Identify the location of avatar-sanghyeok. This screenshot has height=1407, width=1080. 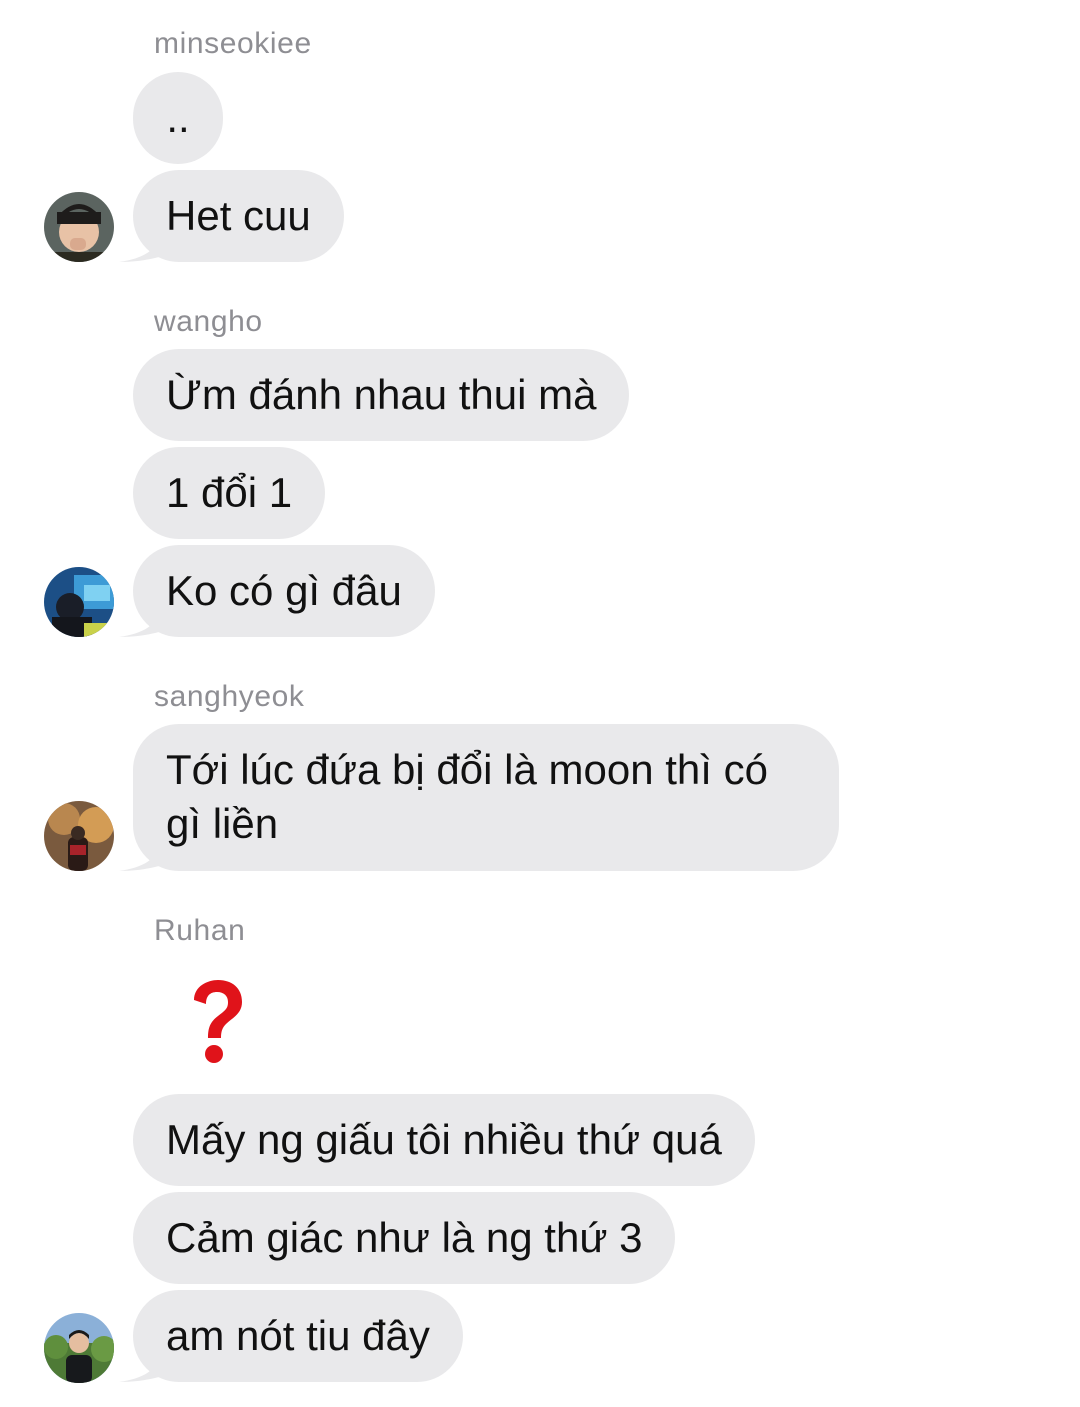
(79, 836).